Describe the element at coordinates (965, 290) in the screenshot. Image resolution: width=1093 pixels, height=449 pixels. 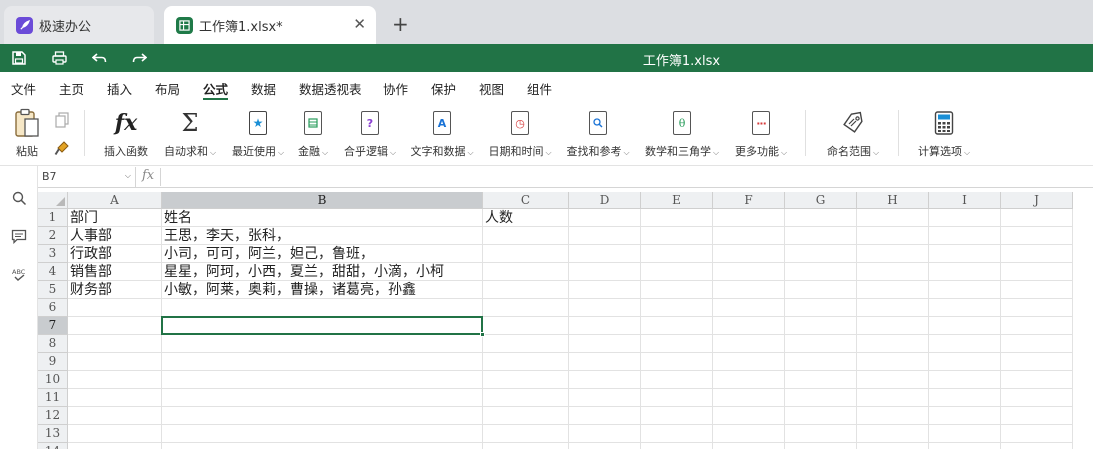
I see `cell-i5` at that location.